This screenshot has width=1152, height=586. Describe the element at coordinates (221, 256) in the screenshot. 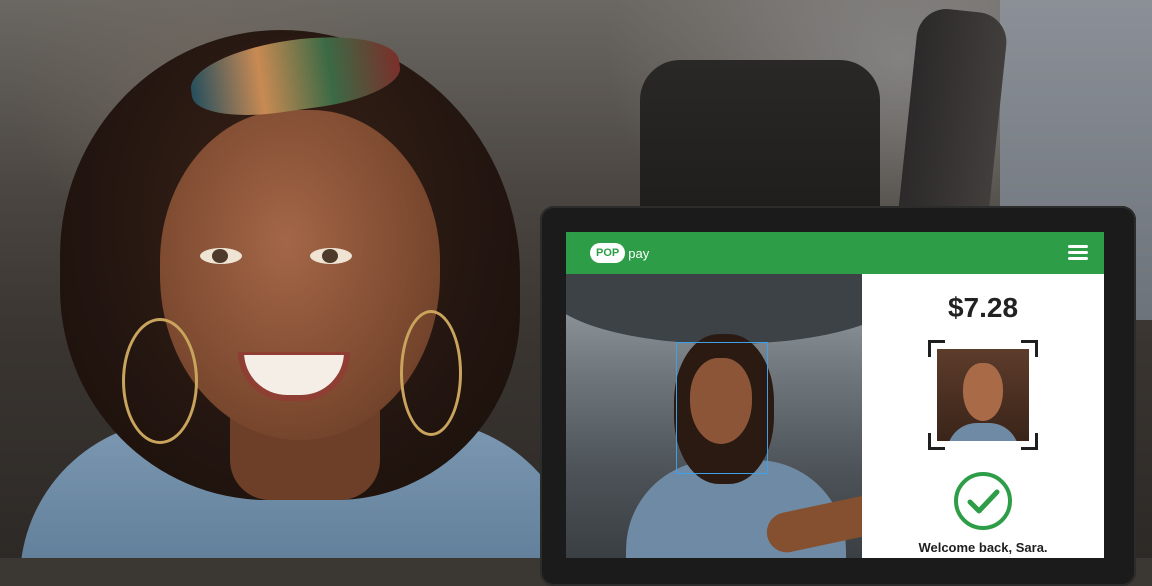

I see `person-left-eye` at that location.